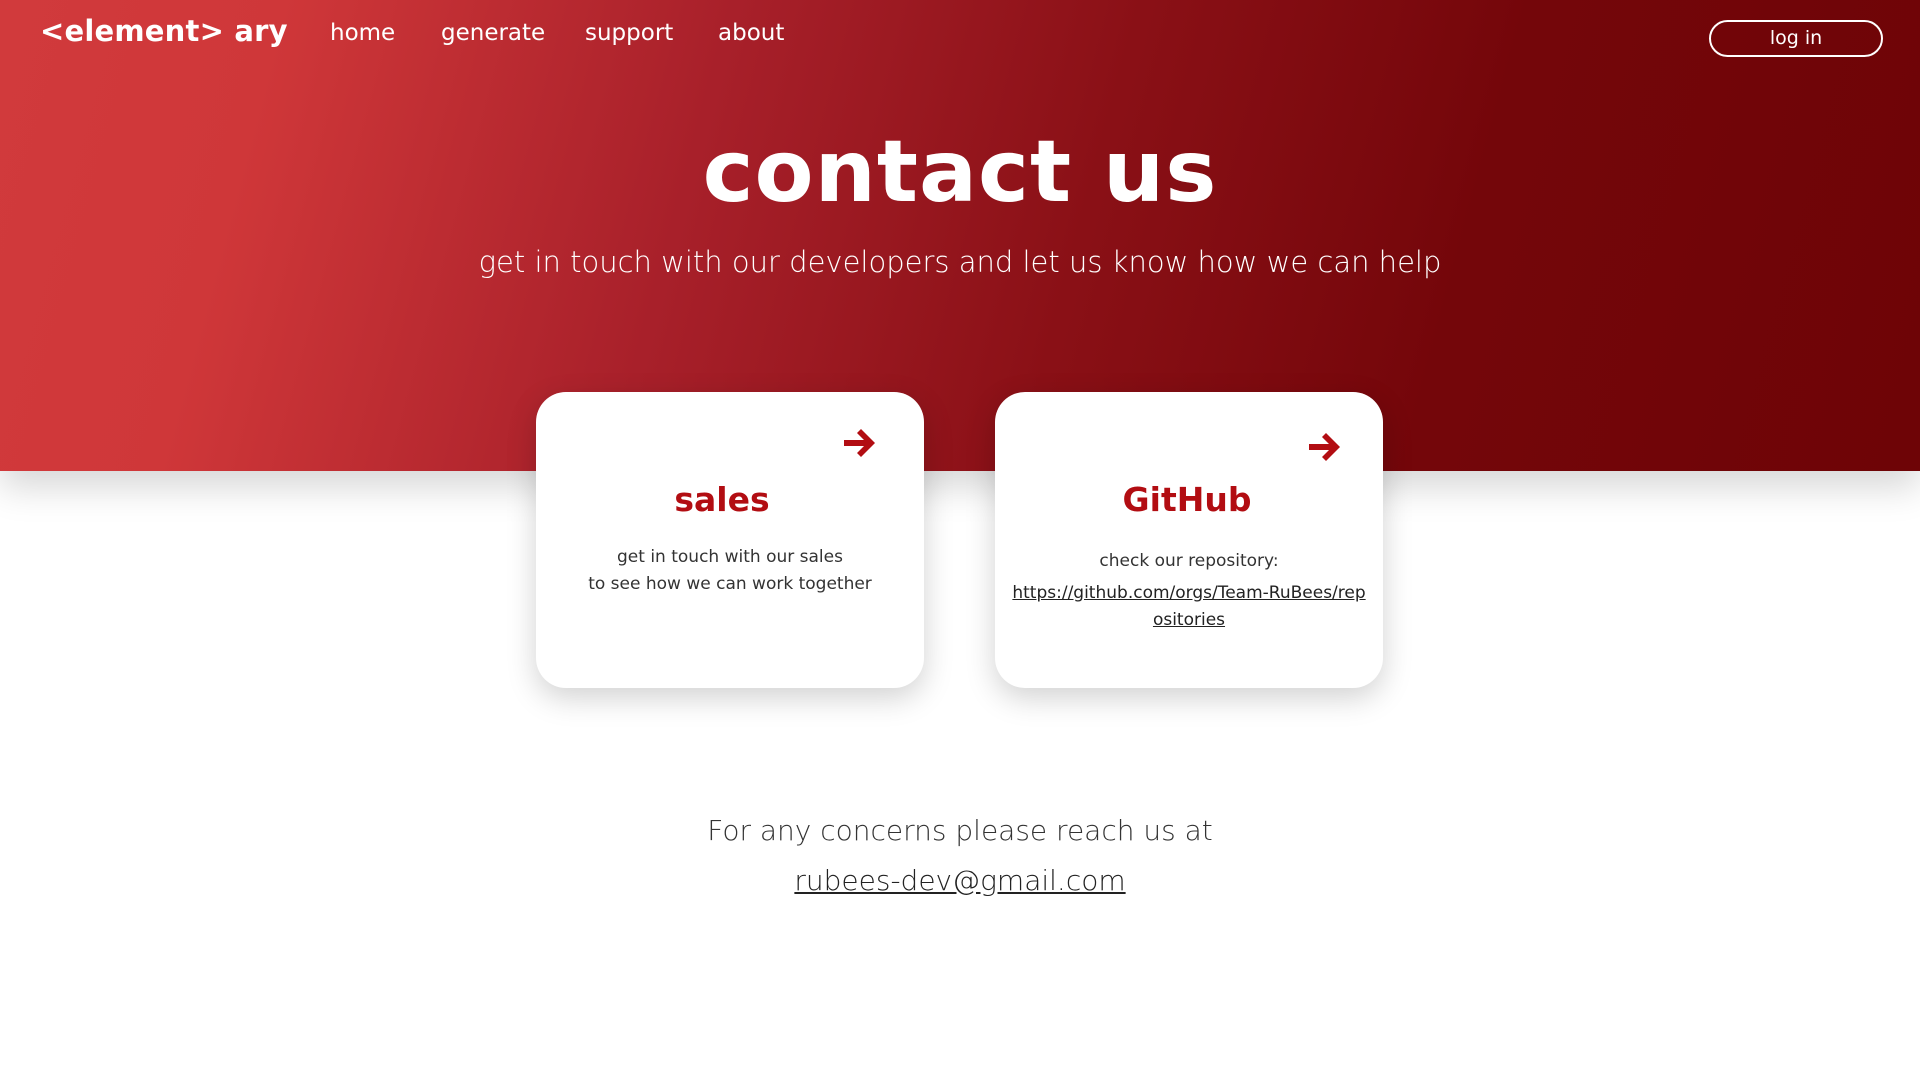 The image size is (1920, 1080). Describe the element at coordinates (1796, 38) in the screenshot. I see `login-button: log in` at that location.